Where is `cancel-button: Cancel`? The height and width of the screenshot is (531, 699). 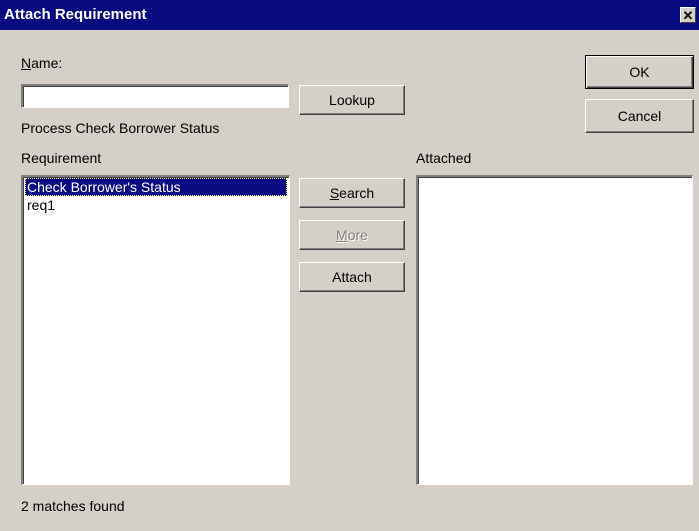
cancel-button: Cancel is located at coordinates (639, 116).